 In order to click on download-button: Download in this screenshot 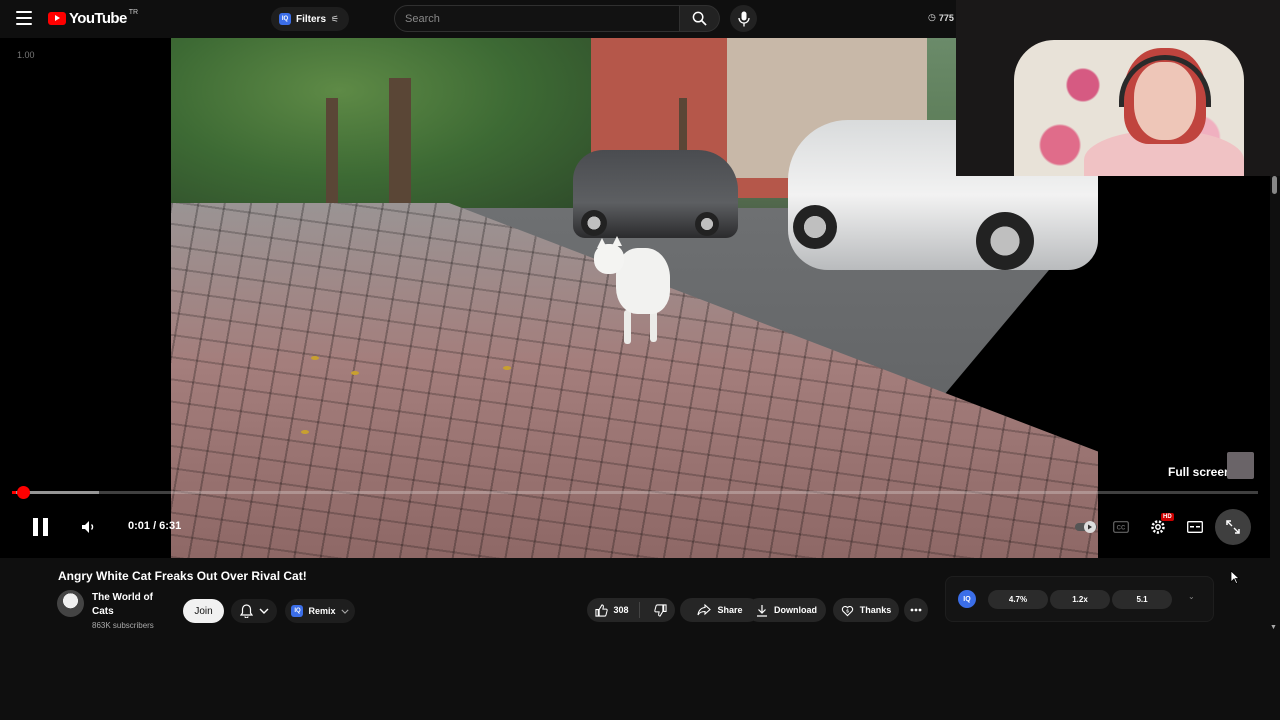, I will do `click(786, 610)`.